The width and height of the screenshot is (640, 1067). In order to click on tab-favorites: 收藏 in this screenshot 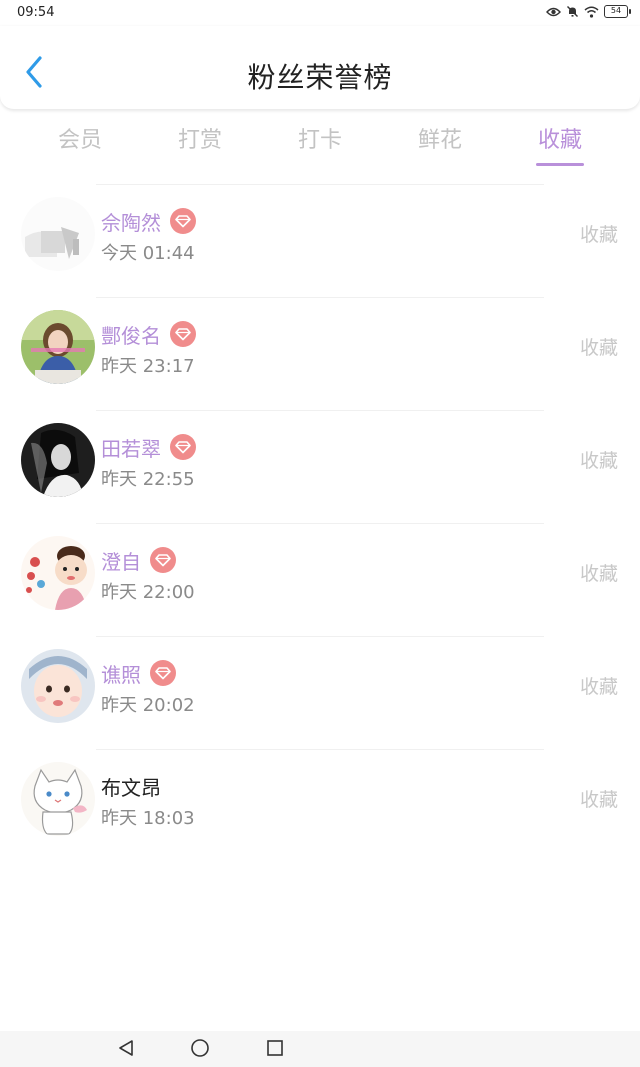, I will do `click(560, 141)`.